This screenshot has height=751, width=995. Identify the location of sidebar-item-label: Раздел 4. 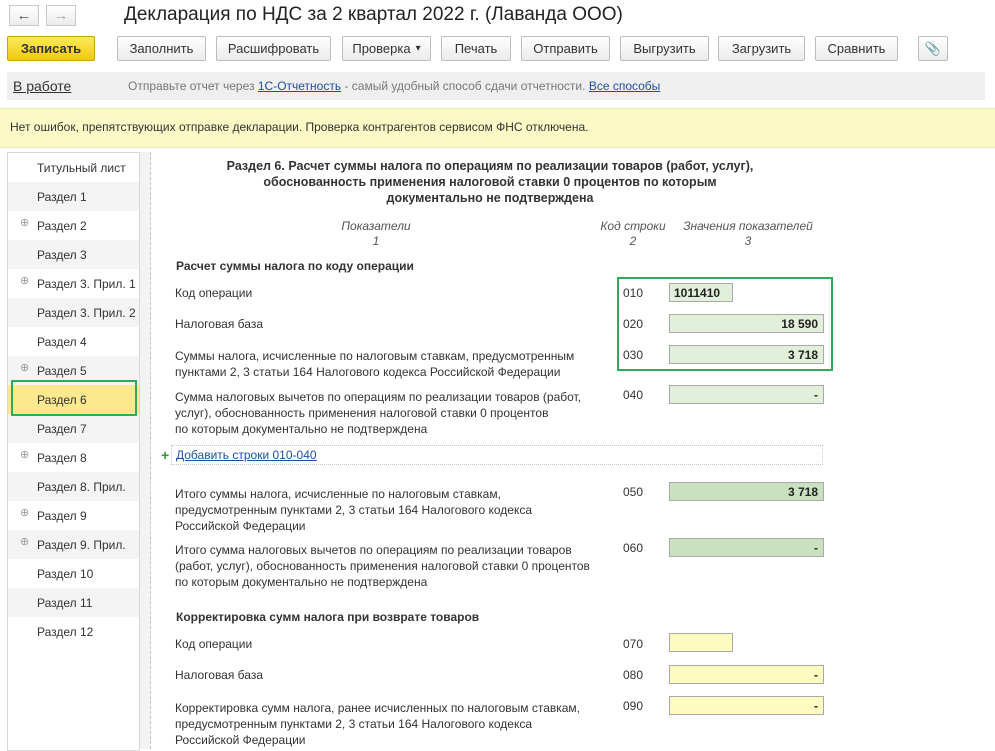
(62, 342).